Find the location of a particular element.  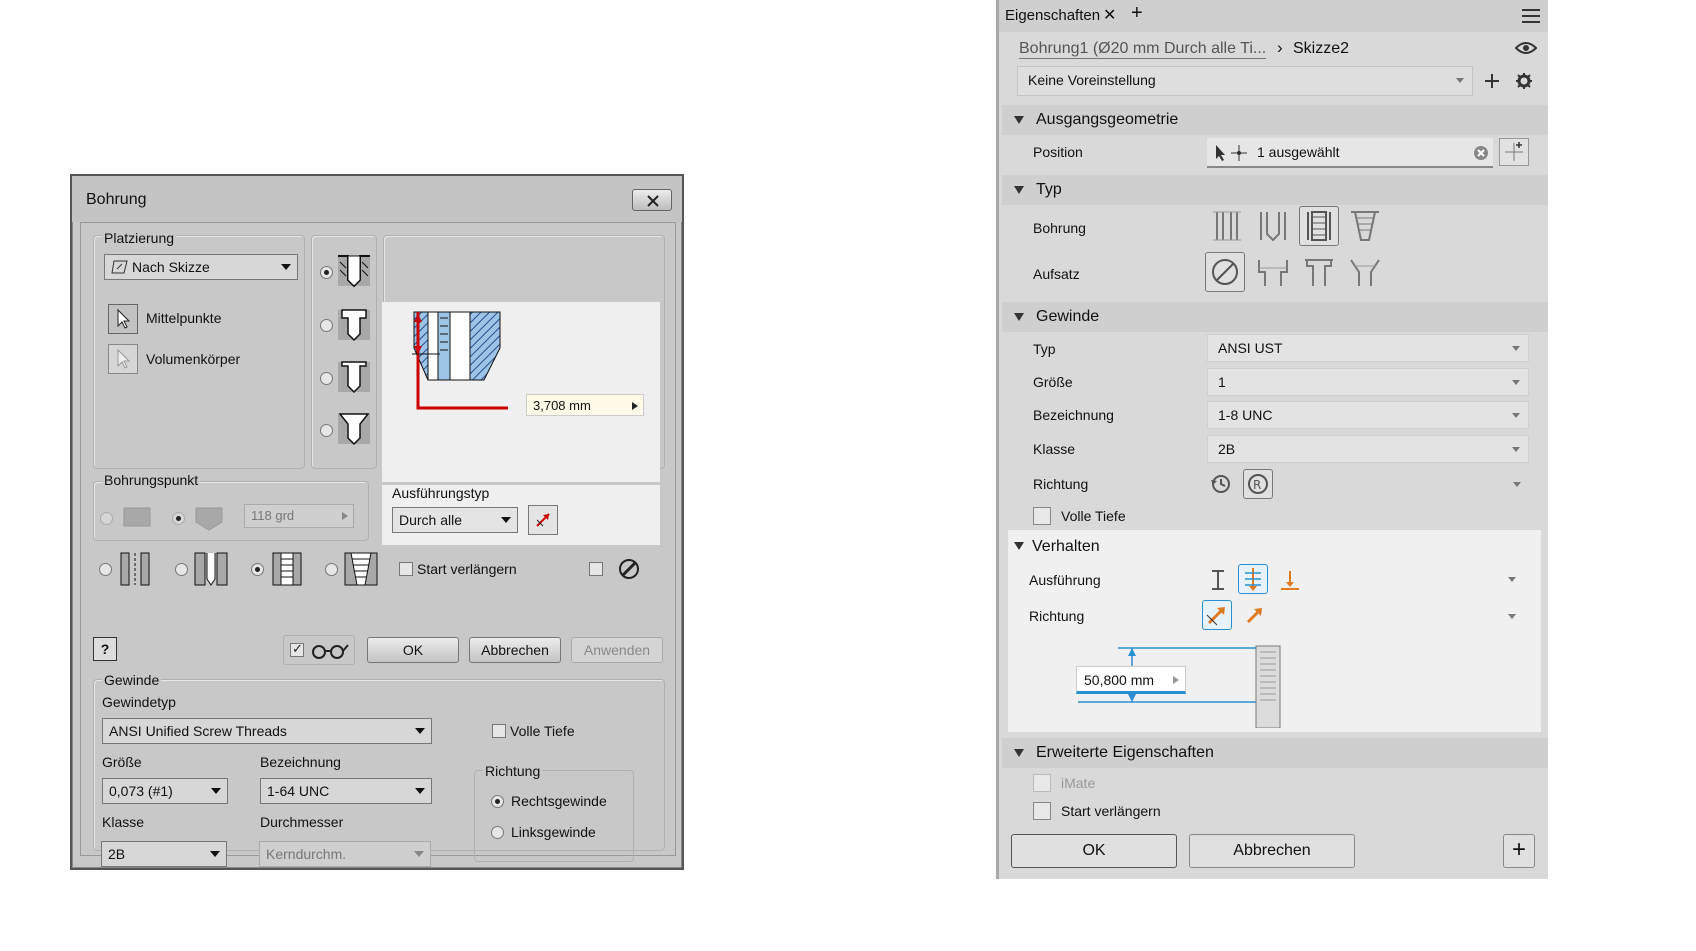

thread-type-label: Typ is located at coordinates (1044, 349).